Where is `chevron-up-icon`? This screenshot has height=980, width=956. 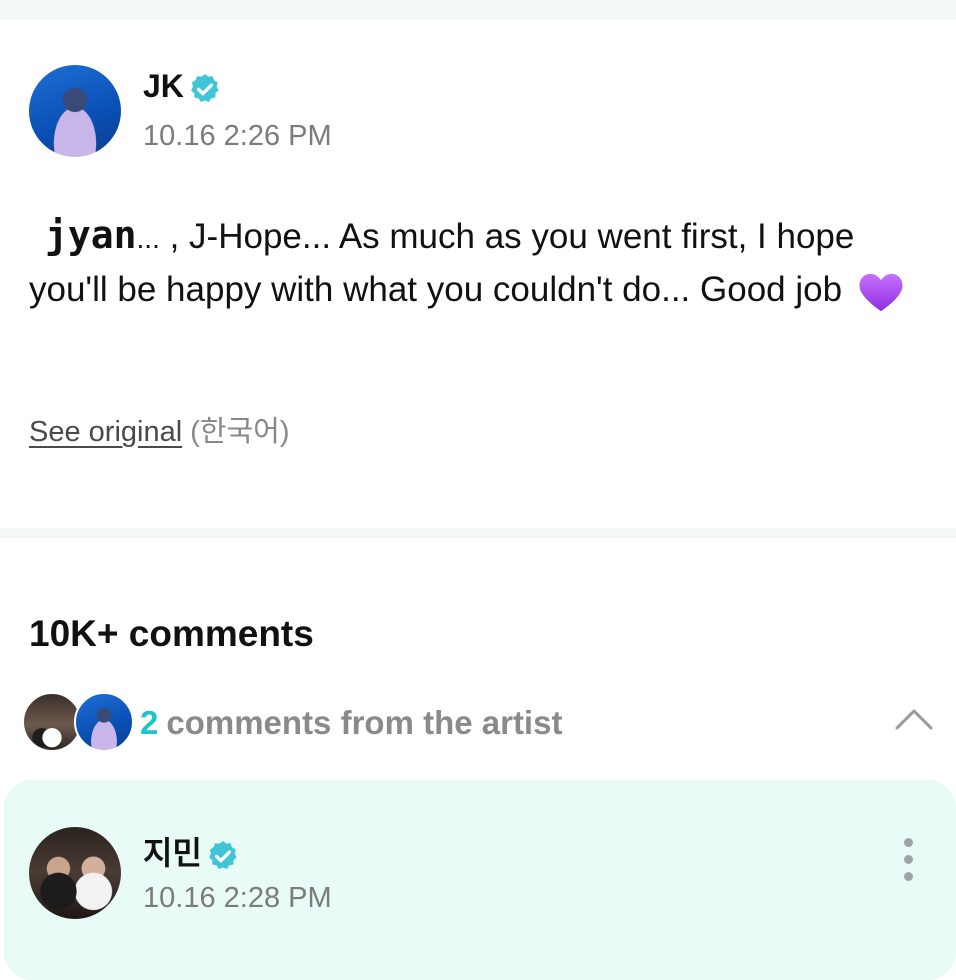 chevron-up-icon is located at coordinates (914, 719).